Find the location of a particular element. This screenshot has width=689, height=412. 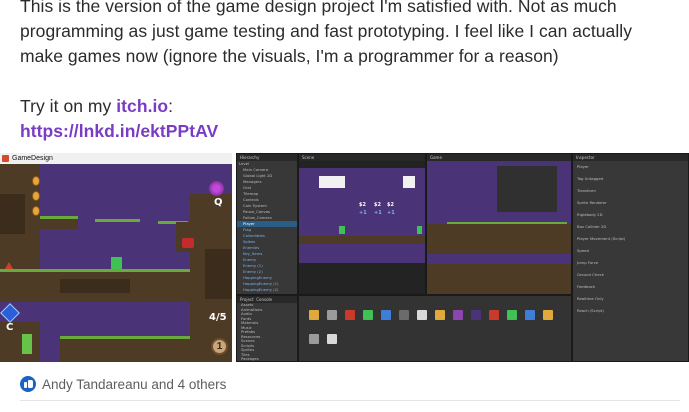

game-tab: Game is located at coordinates (499, 157).